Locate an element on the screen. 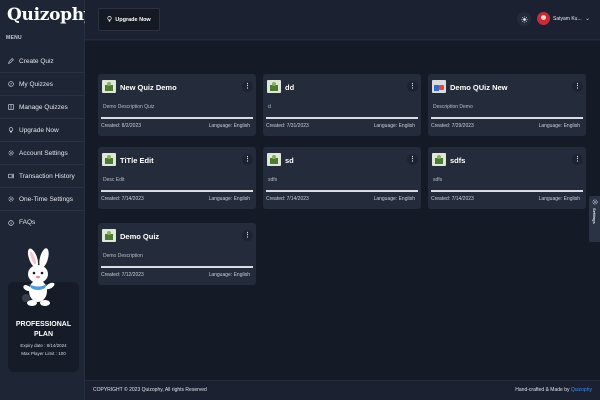  sidebar-item-label: Account Settings is located at coordinates (43, 153).